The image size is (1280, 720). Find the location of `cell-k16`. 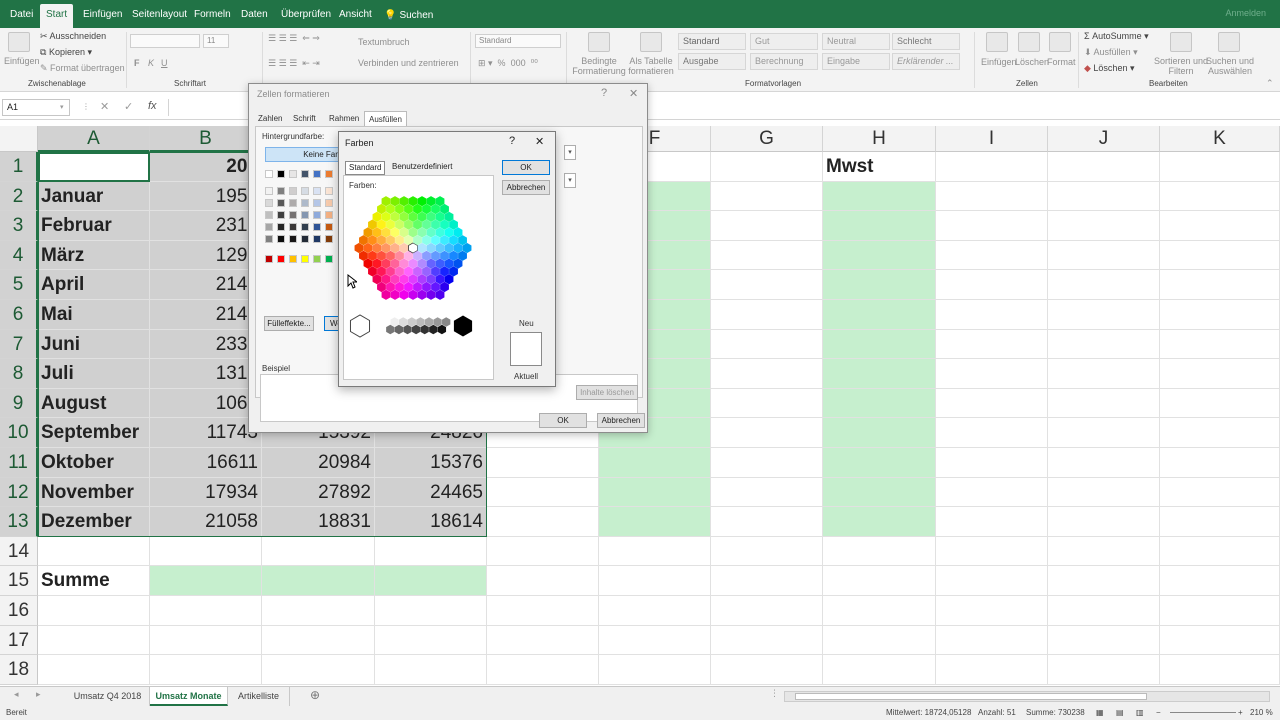

cell-k16 is located at coordinates (1220, 611).